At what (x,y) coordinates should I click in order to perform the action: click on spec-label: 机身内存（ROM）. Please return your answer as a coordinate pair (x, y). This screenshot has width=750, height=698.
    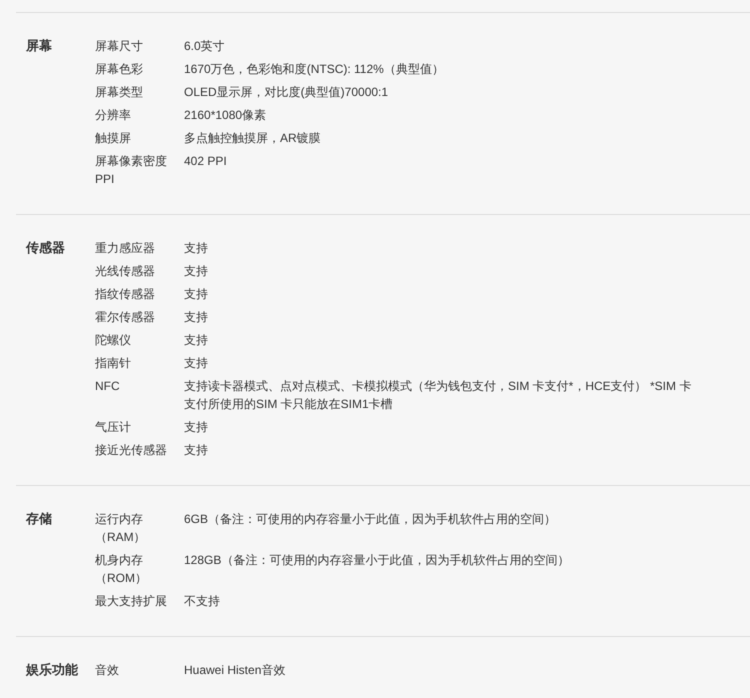
    Looking at the image, I should click on (121, 569).